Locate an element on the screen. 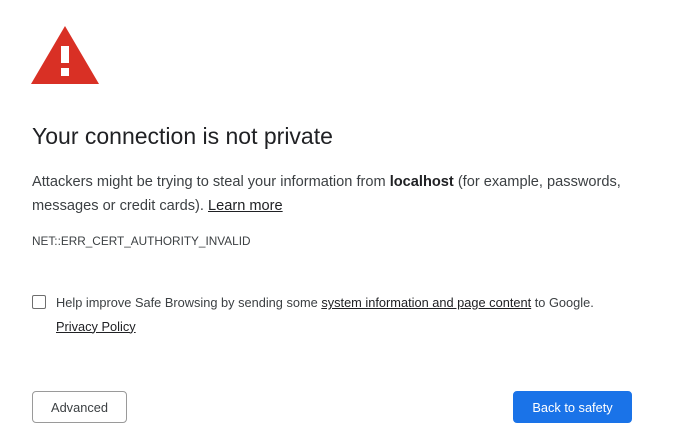 The image size is (687, 435). warning-triangle-icon is located at coordinates (65, 55).